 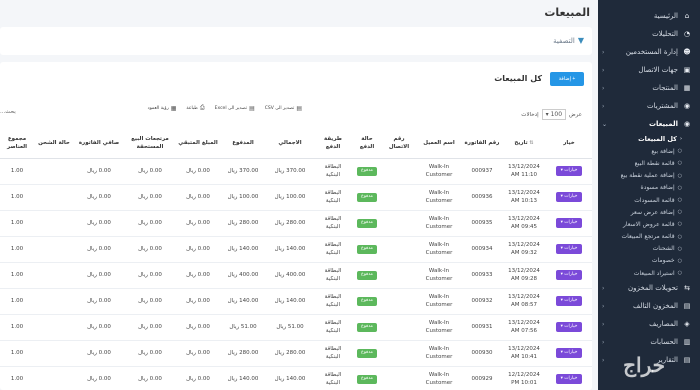 I want to click on sidebar-subitem: ○ إضافة عرض سعر, so click(x=649, y=212).